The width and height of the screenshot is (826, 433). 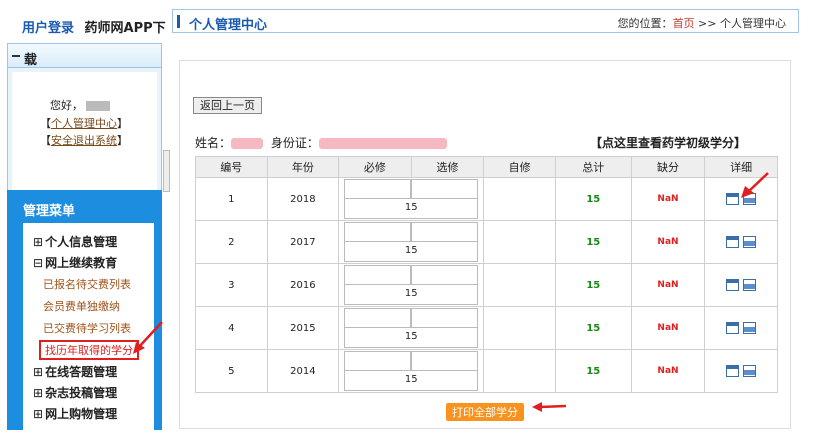 What do you see at coordinates (231, 285) in the screenshot?
I see `cell-number: 3` at bounding box center [231, 285].